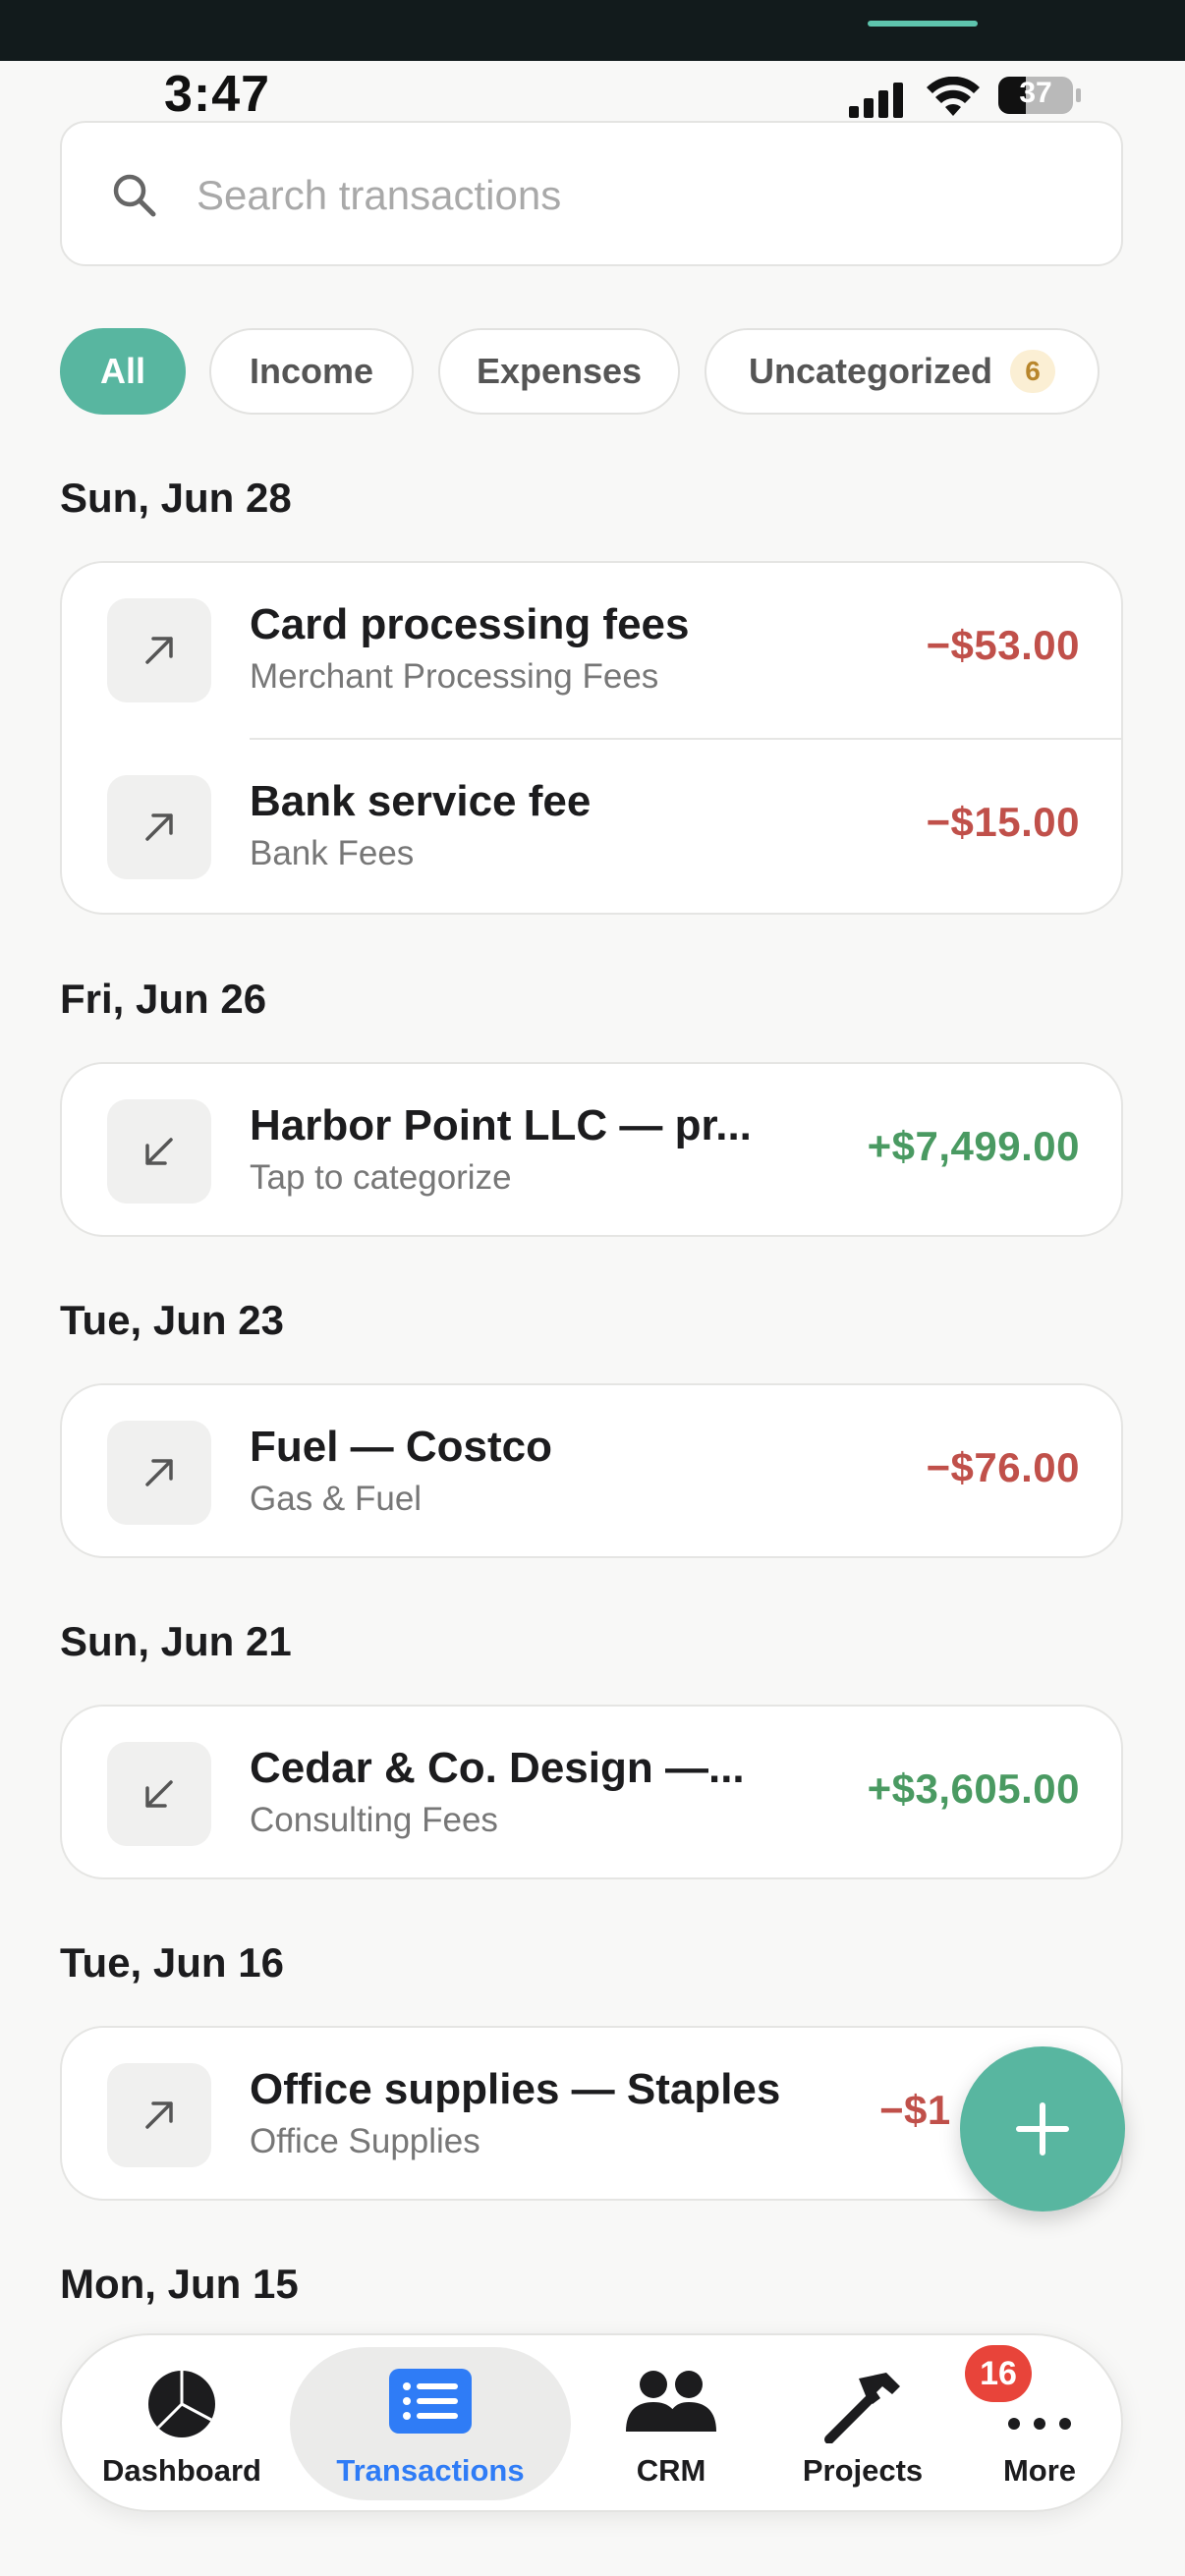  Describe the element at coordinates (135, 195) in the screenshot. I see `search-icon` at that location.